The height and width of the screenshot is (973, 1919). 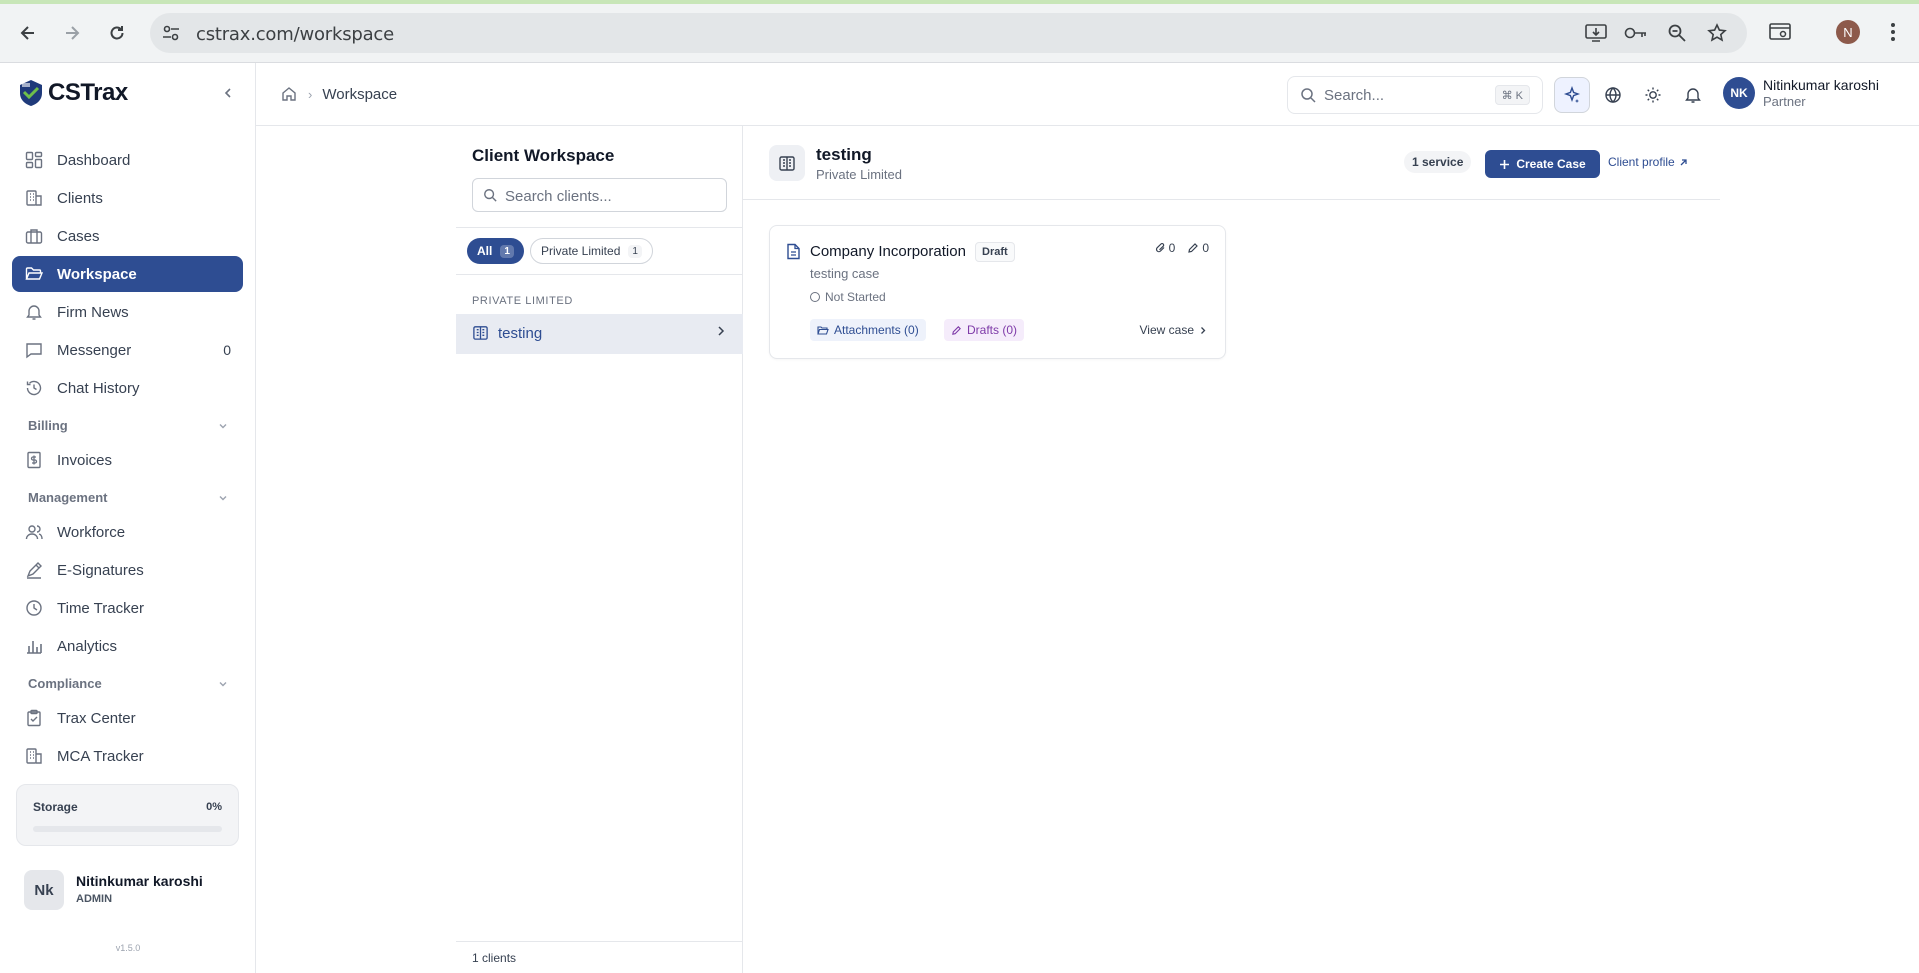 What do you see at coordinates (1780, 32) in the screenshot?
I see `tab-search-icon` at bounding box center [1780, 32].